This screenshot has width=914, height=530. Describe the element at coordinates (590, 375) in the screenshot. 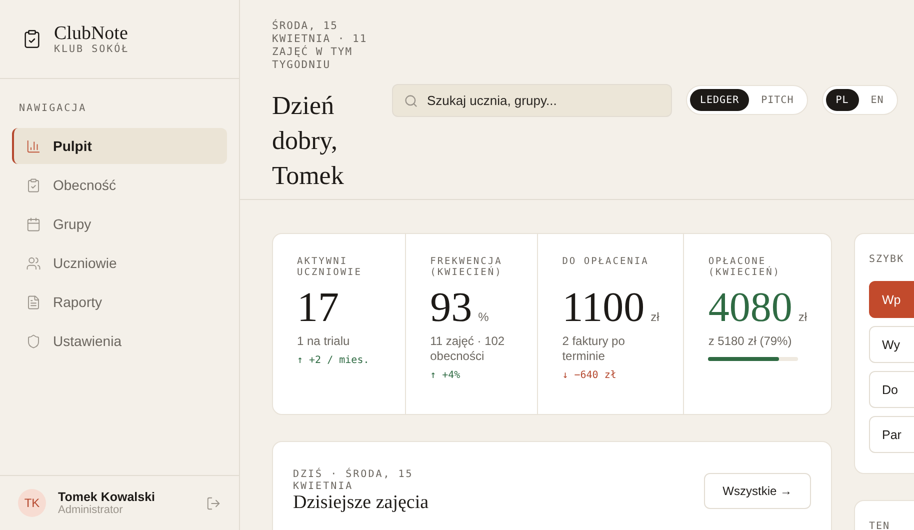

I see `stat-delta: ↓ −640 zł` at that location.